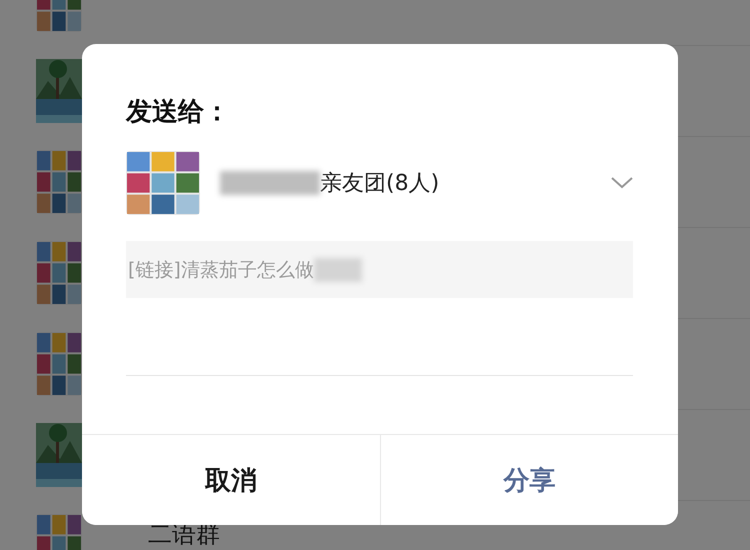 This screenshot has height=550, width=750. I want to click on chevron-down-icon, so click(622, 183).